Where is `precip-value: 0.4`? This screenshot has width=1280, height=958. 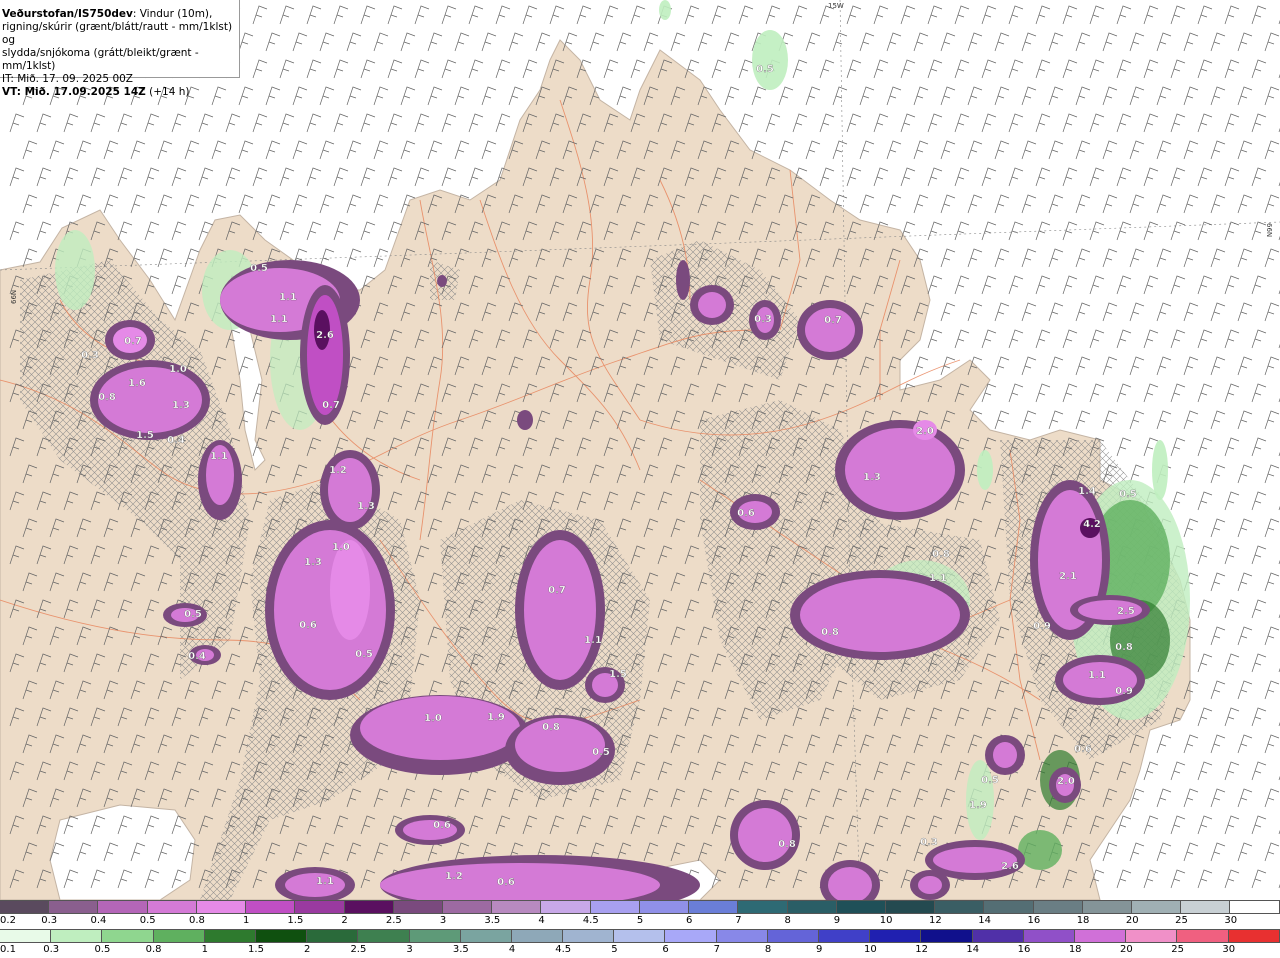
precip-value: 0.4 is located at coordinates (176, 440).